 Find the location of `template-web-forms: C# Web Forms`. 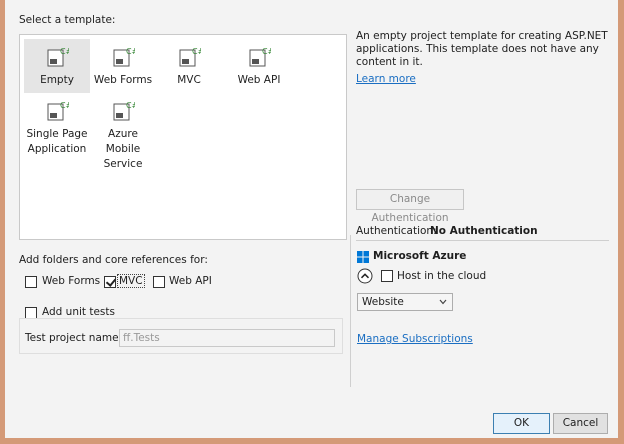

template-web-forms: C# Web Forms is located at coordinates (123, 66).